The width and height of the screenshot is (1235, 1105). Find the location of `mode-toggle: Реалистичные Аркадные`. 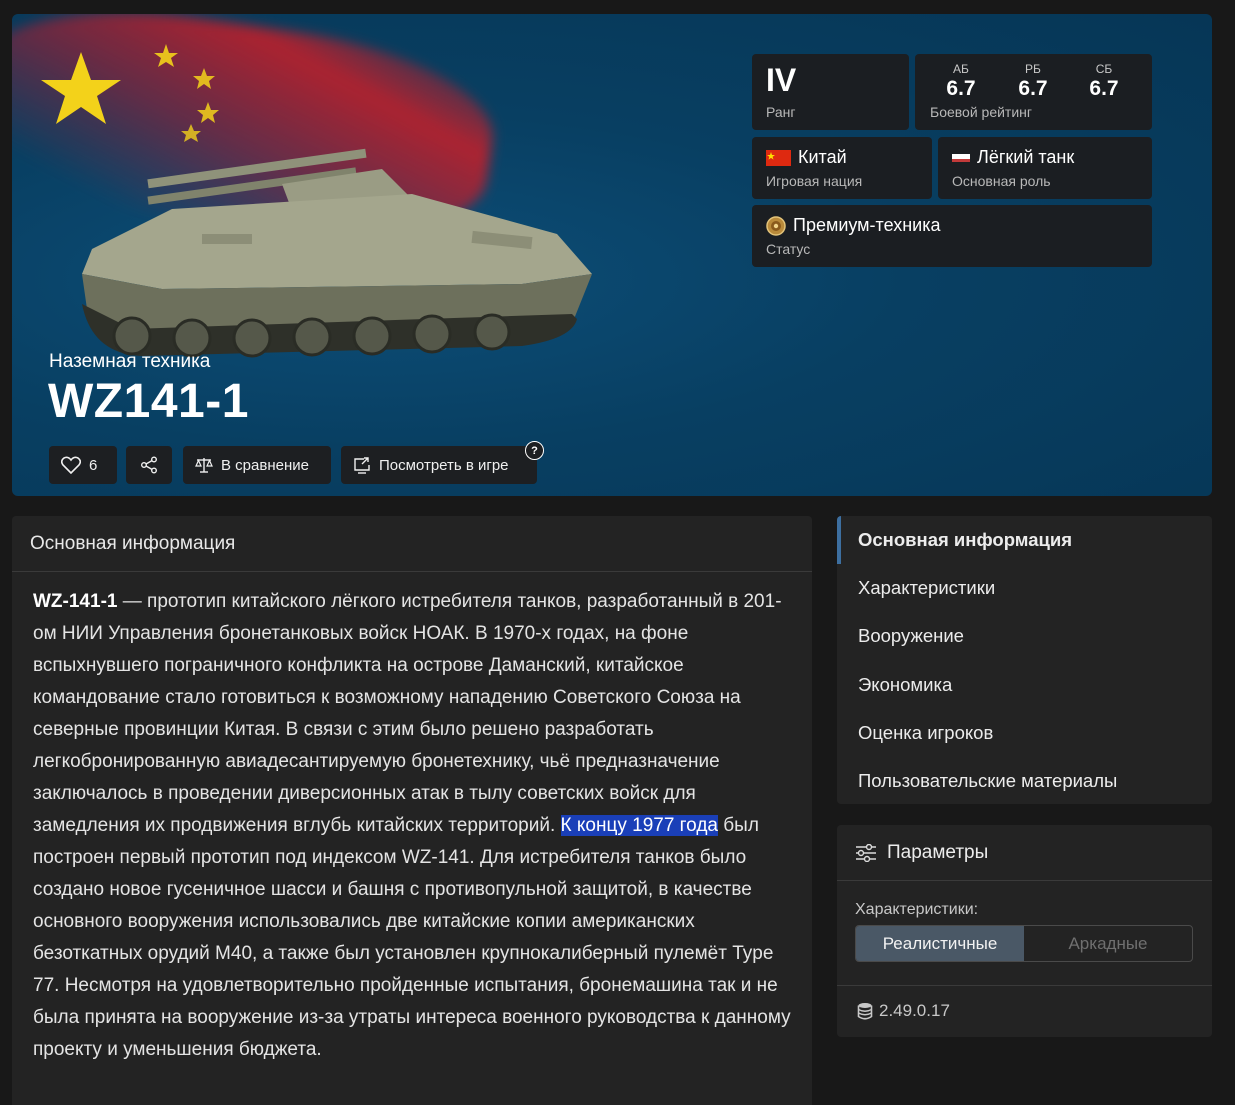

mode-toggle: Реалистичные Аркадные is located at coordinates (1024, 943).